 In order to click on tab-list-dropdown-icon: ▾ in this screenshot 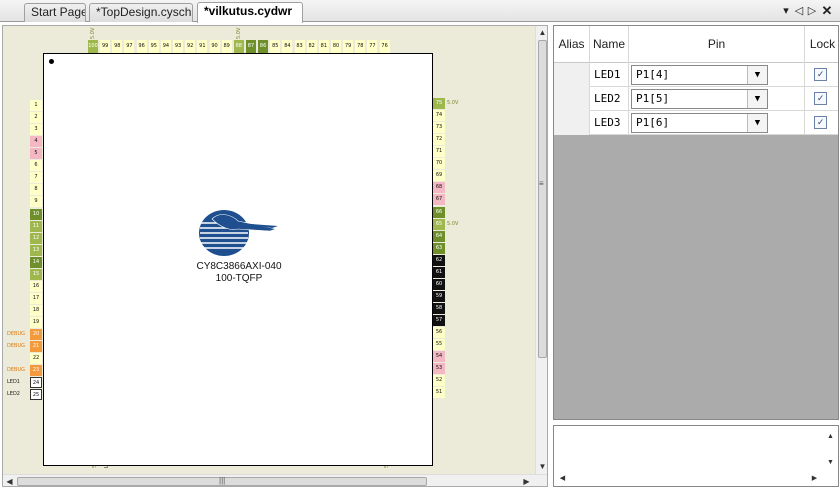, I will do `click(786, 11)`.